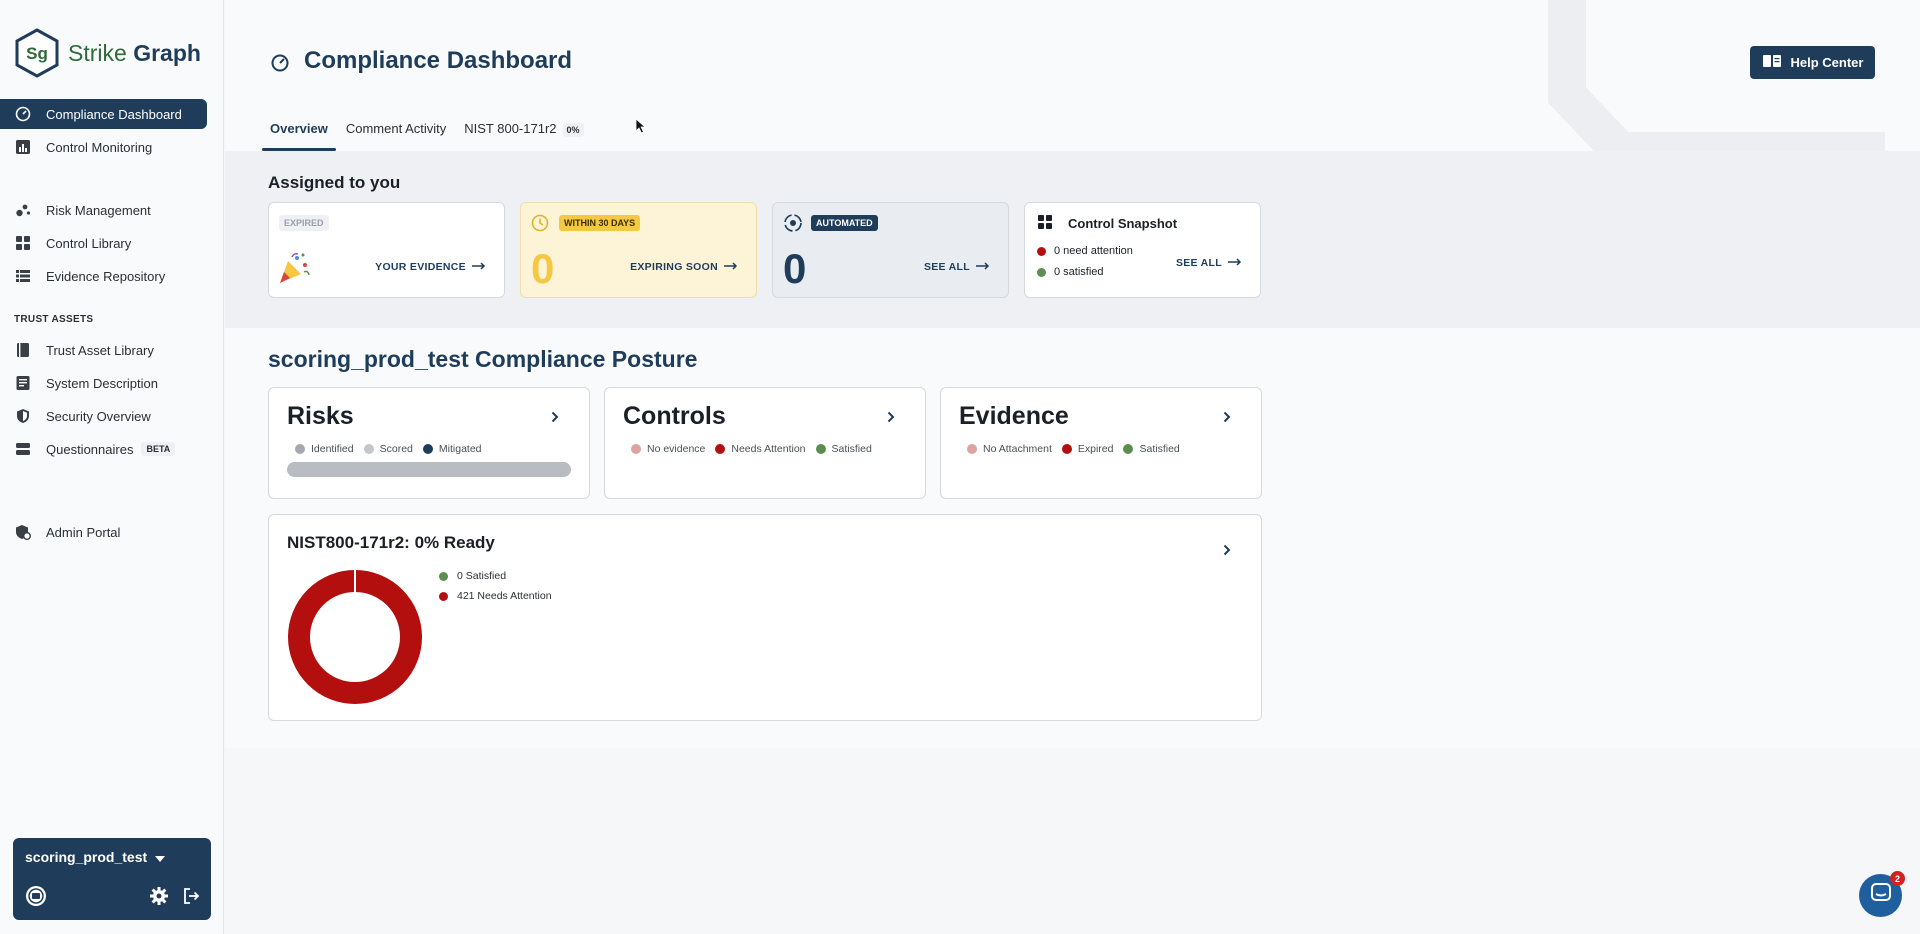 This screenshot has width=1920, height=934. I want to click on nist-legend: 0 Satisfied 421 Needs Attention, so click(495, 590).